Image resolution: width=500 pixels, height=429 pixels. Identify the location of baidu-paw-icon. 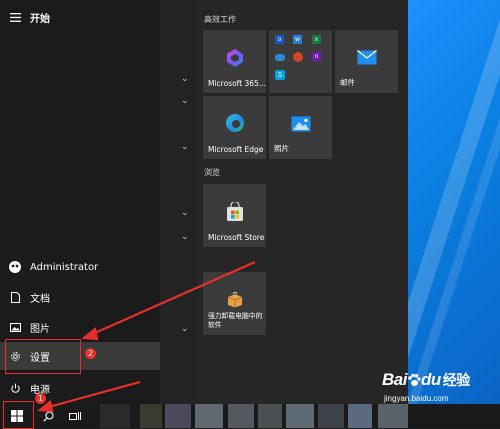
(414, 379).